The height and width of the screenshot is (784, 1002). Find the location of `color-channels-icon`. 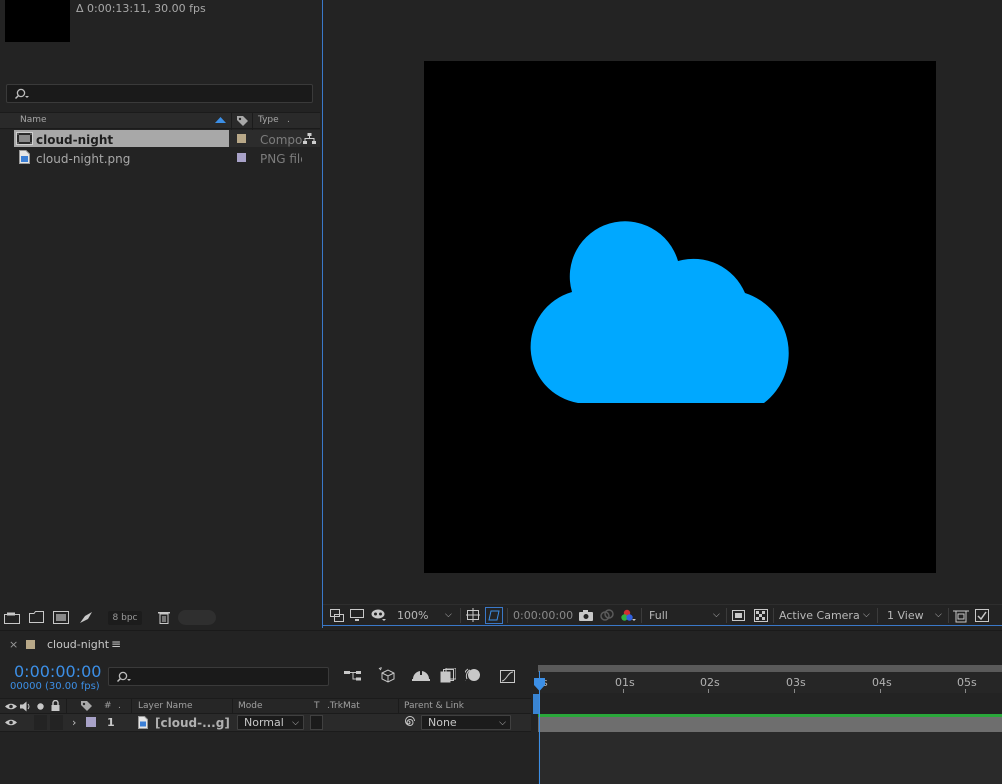

color-channels-icon is located at coordinates (629, 616).